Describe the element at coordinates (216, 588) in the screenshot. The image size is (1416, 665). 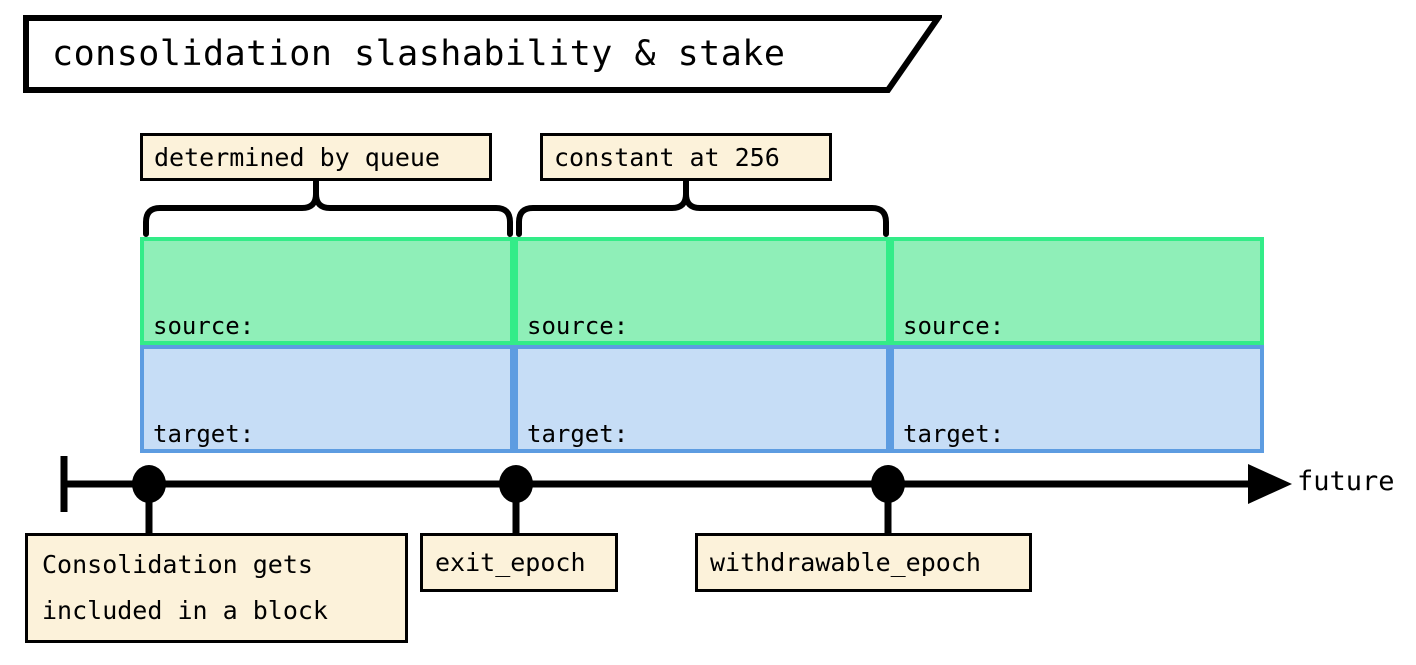
I see `event-box-consolidation: Consolidation gets included in a block` at that location.